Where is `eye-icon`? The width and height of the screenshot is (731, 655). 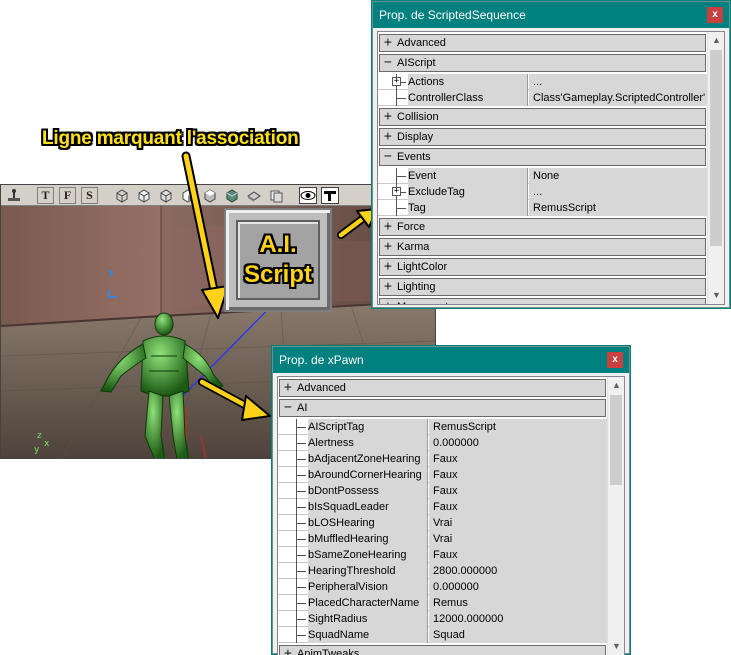
eye-icon is located at coordinates (308, 195).